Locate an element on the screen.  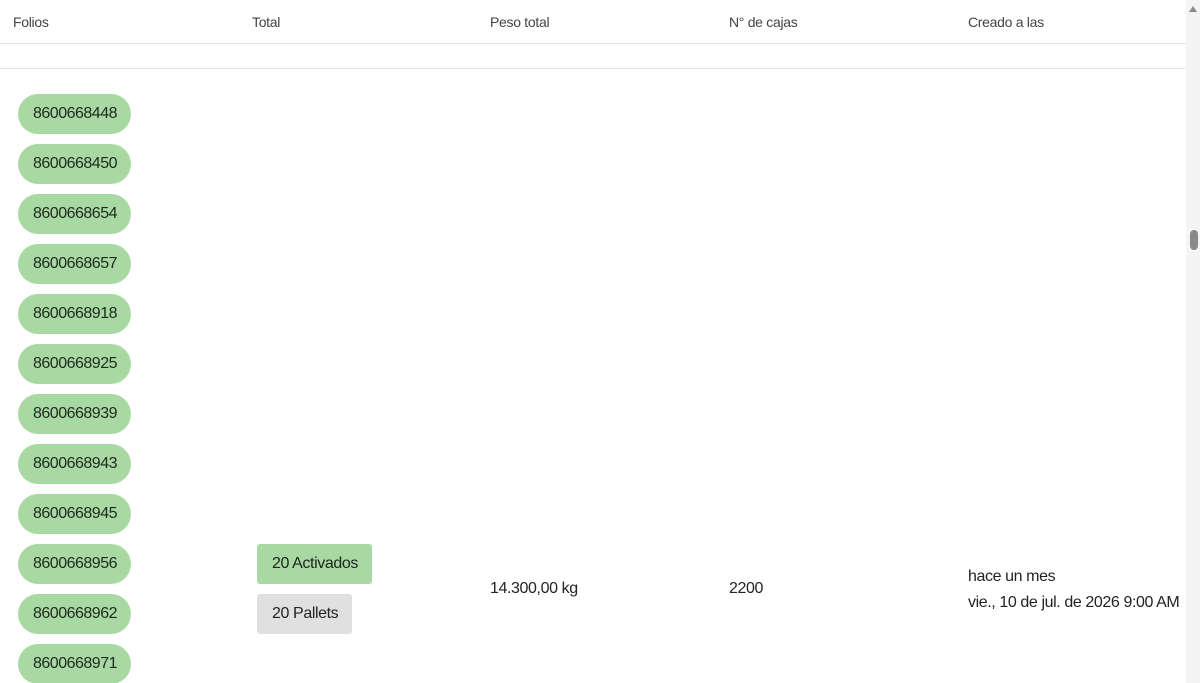
folio-chip: 8600668962 is located at coordinates (74, 614).